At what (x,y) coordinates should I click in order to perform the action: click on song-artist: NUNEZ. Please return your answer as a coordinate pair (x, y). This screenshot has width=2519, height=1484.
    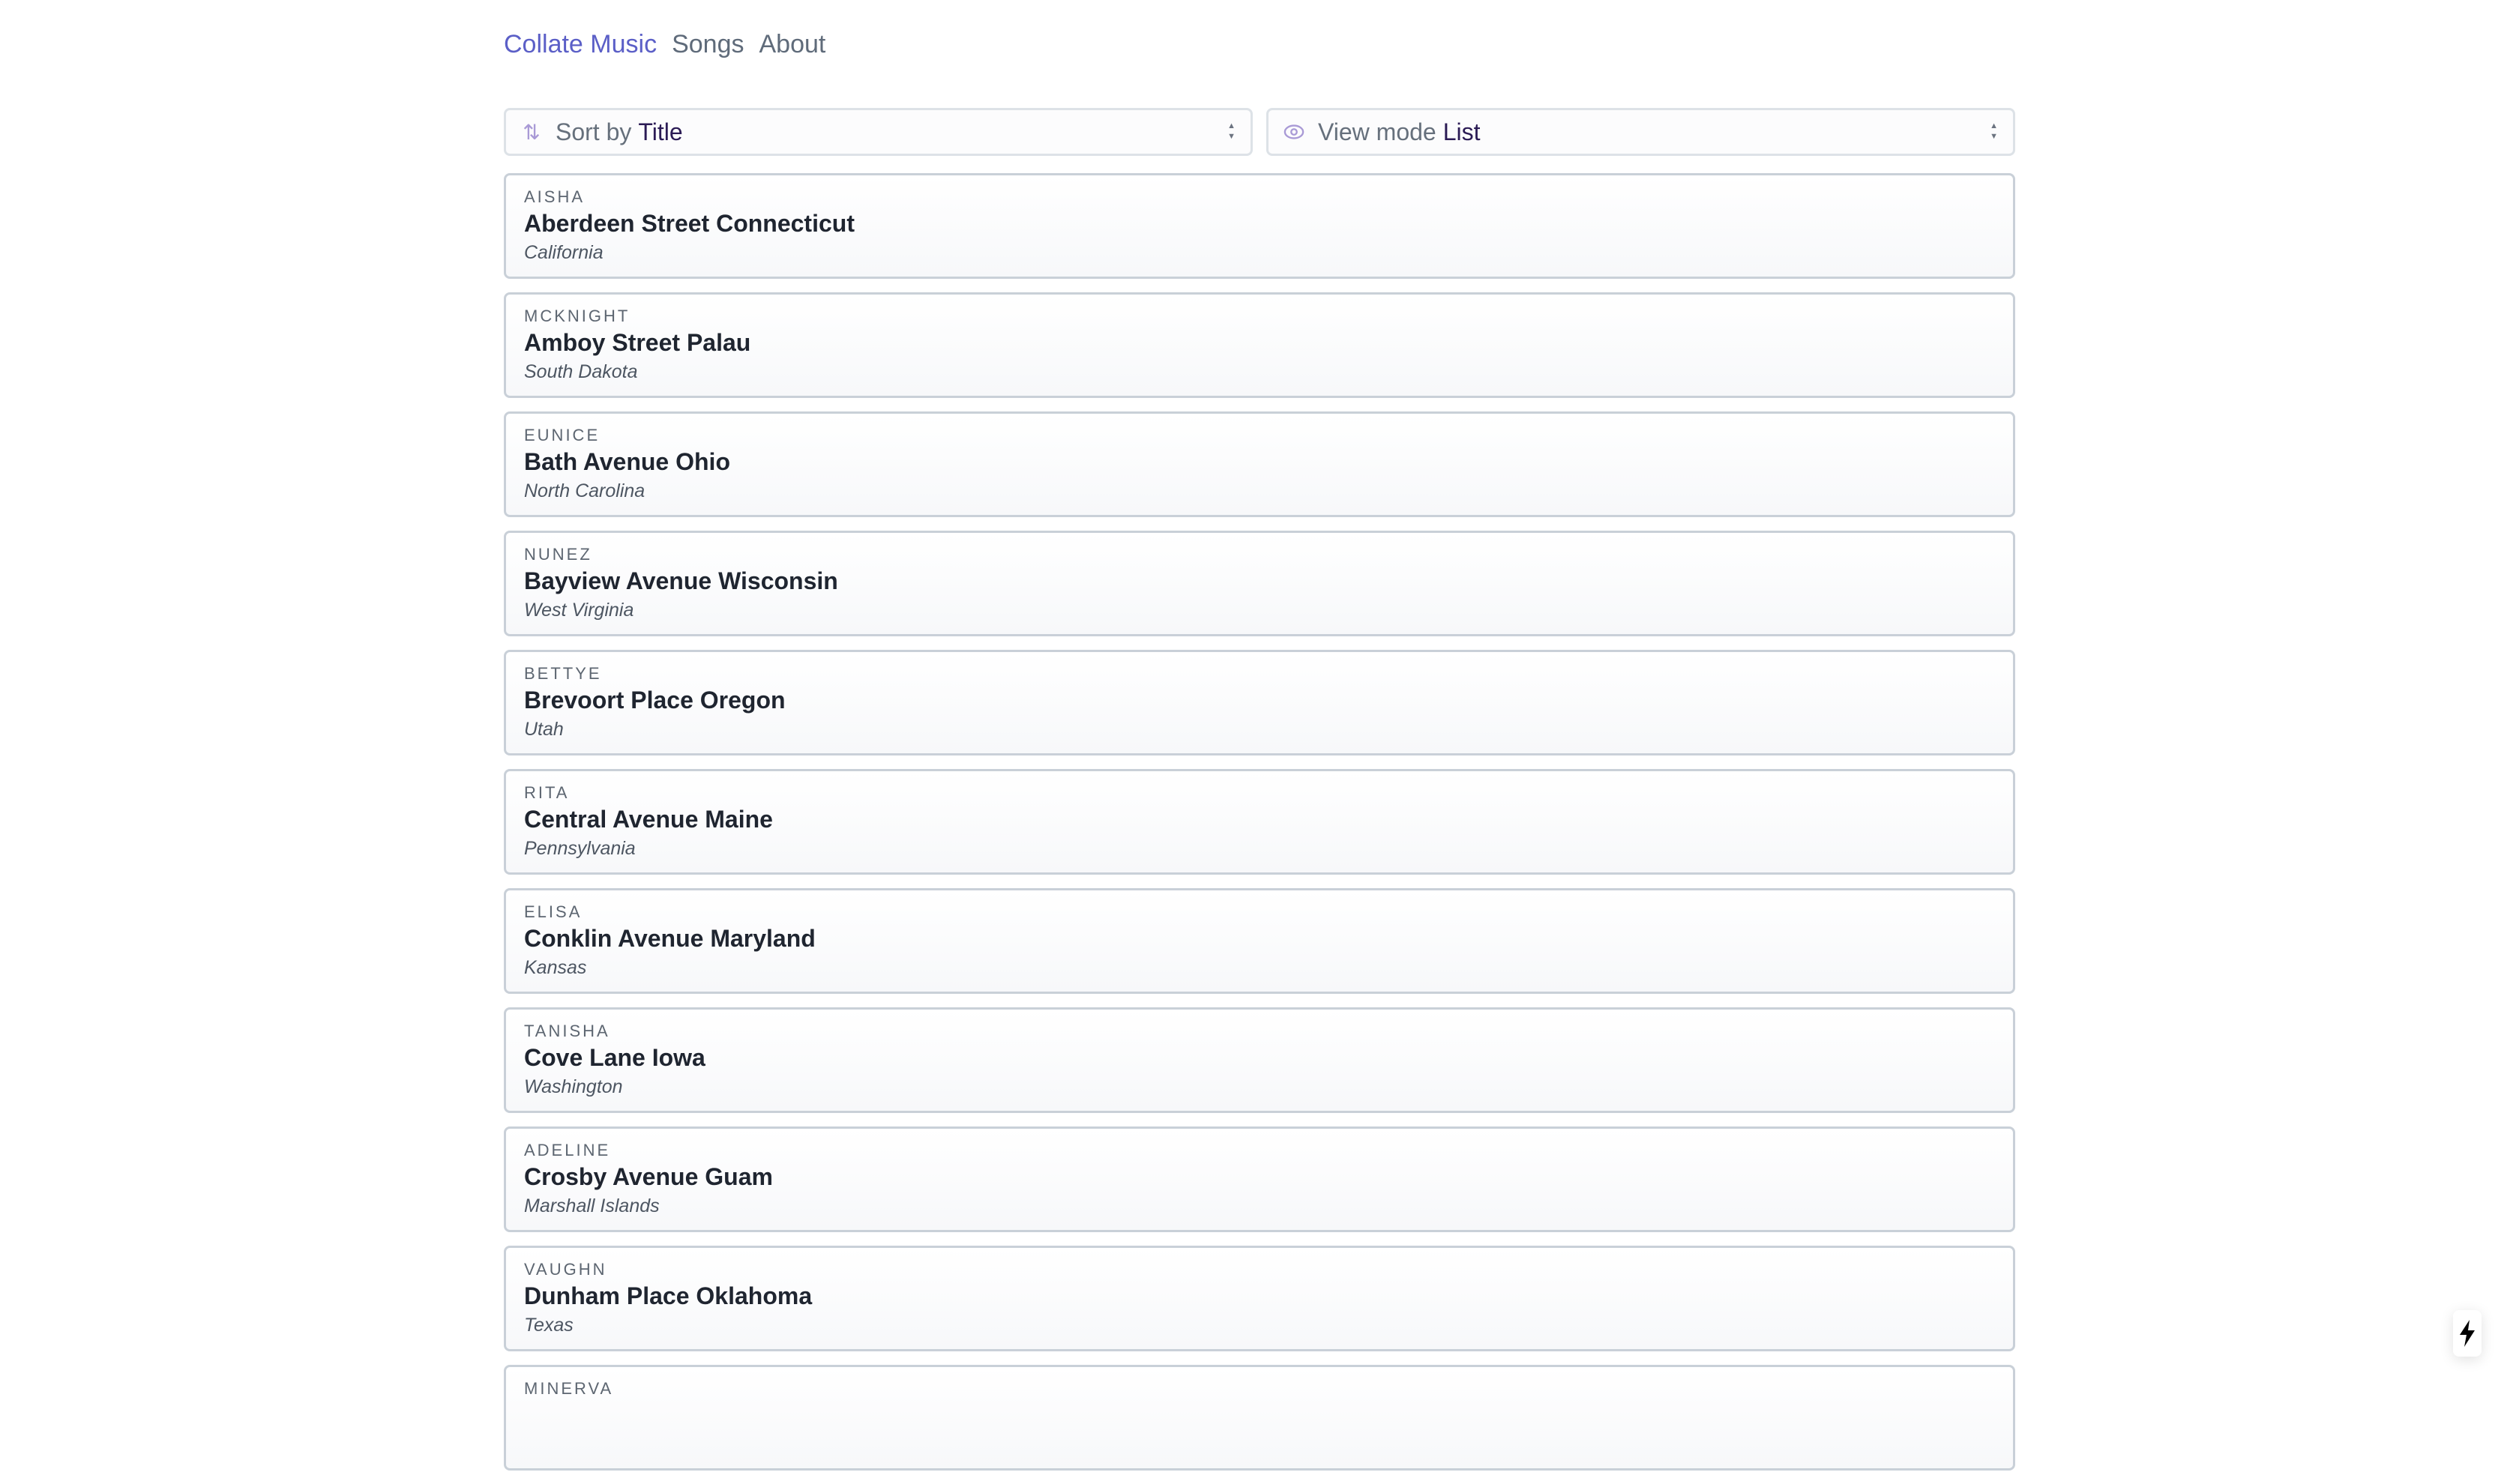
    Looking at the image, I should click on (558, 555).